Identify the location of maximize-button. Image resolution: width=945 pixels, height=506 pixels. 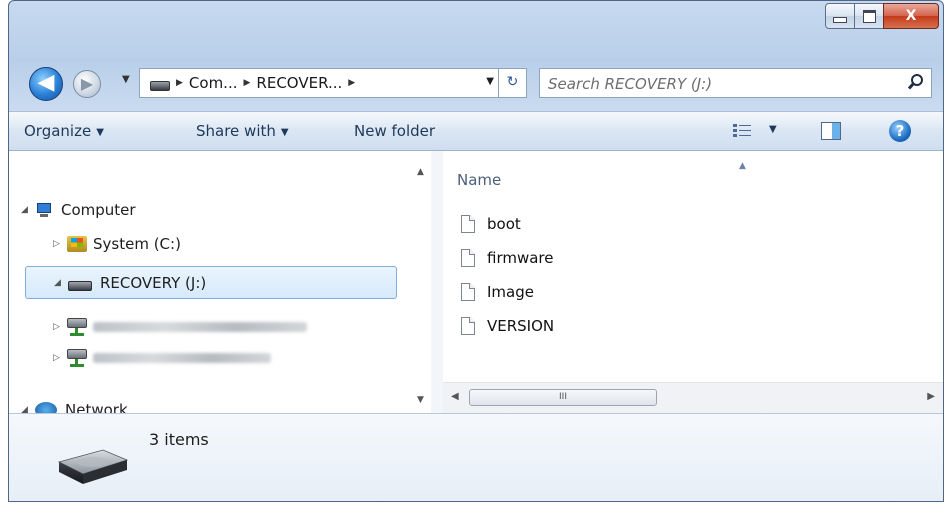
(869, 16).